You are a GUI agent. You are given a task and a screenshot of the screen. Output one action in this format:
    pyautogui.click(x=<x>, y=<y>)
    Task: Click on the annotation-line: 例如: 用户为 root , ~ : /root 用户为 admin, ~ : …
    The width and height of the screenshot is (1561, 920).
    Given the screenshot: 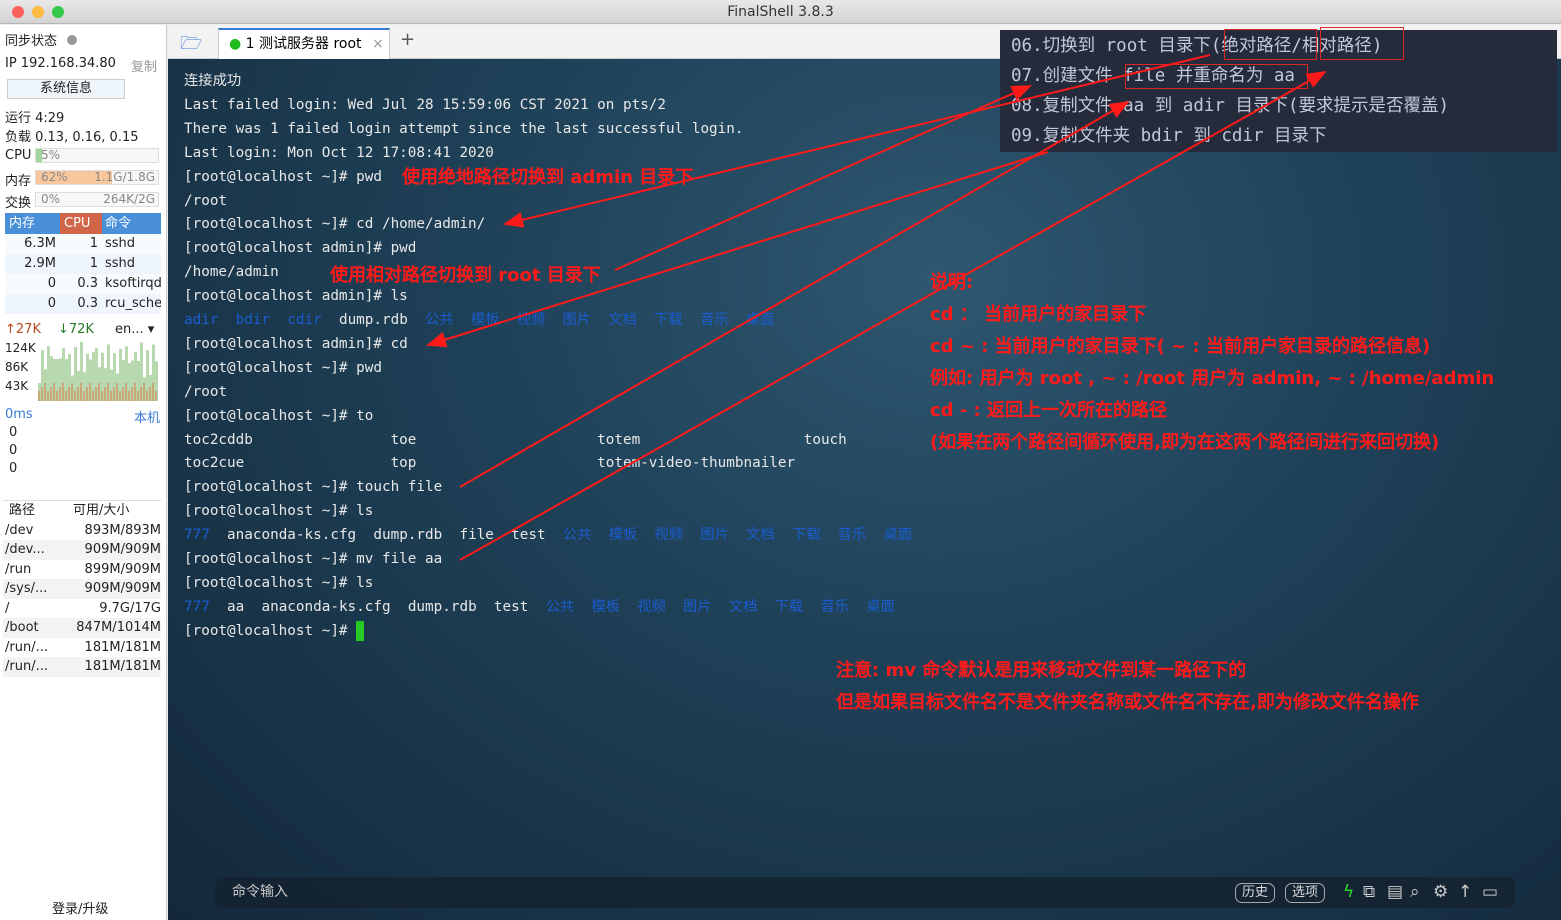 What is the action you would take?
    pyautogui.click(x=1212, y=378)
    